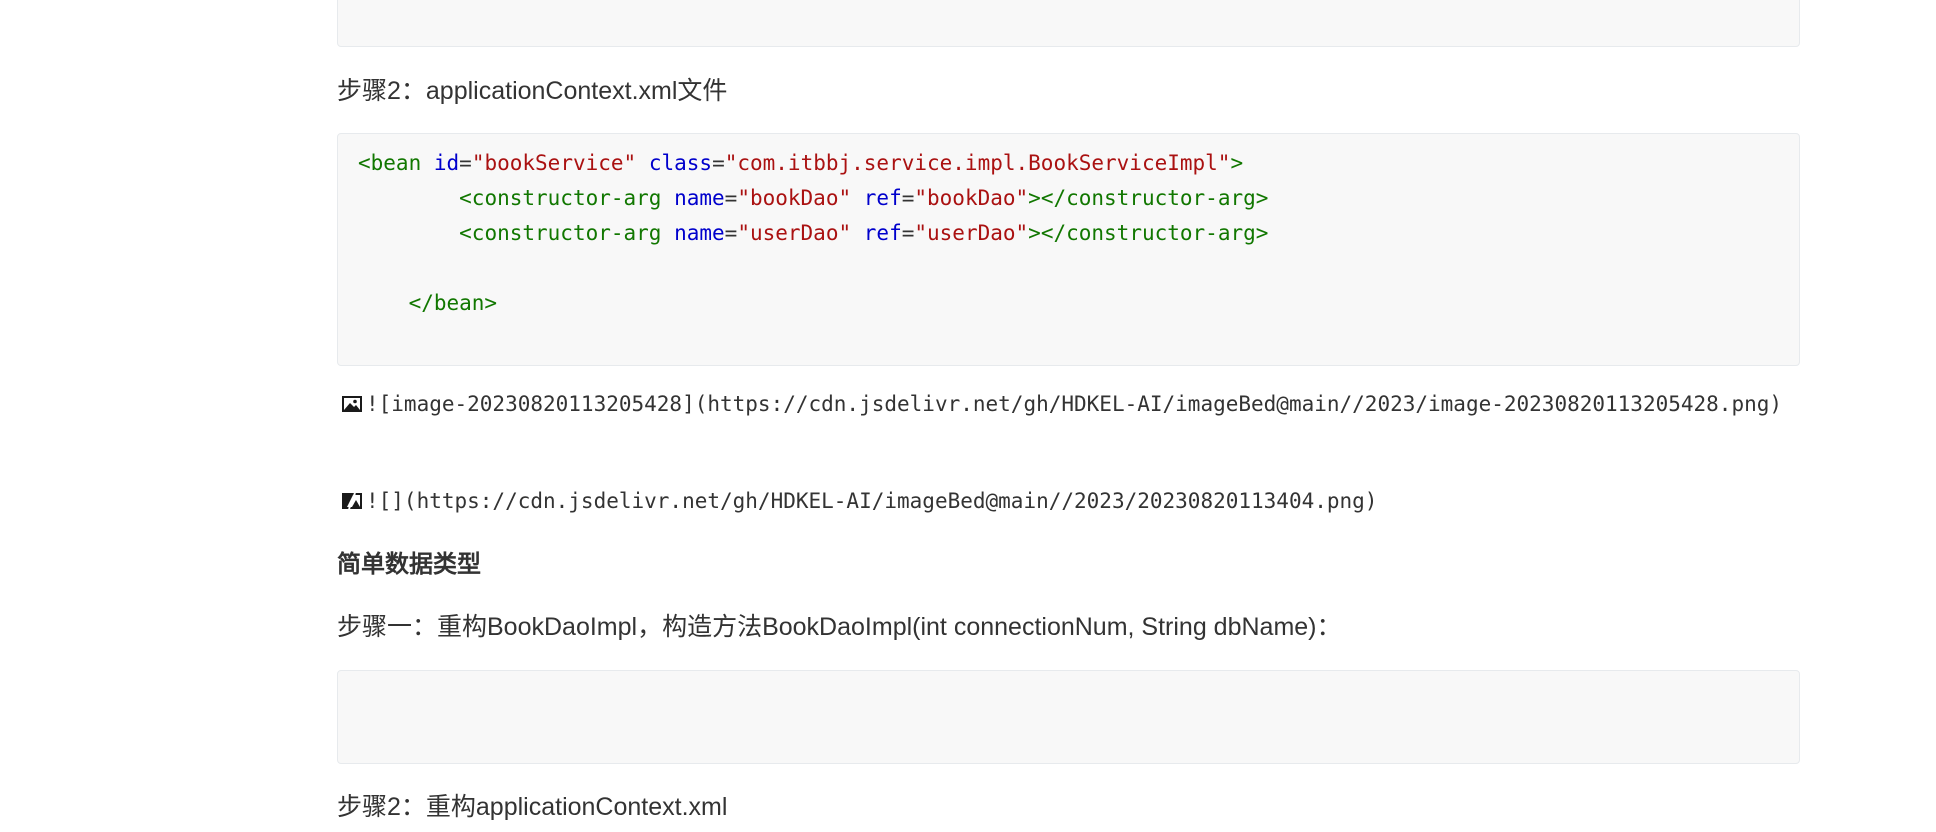  I want to click on code-line-5: </bean>, so click(453, 303).